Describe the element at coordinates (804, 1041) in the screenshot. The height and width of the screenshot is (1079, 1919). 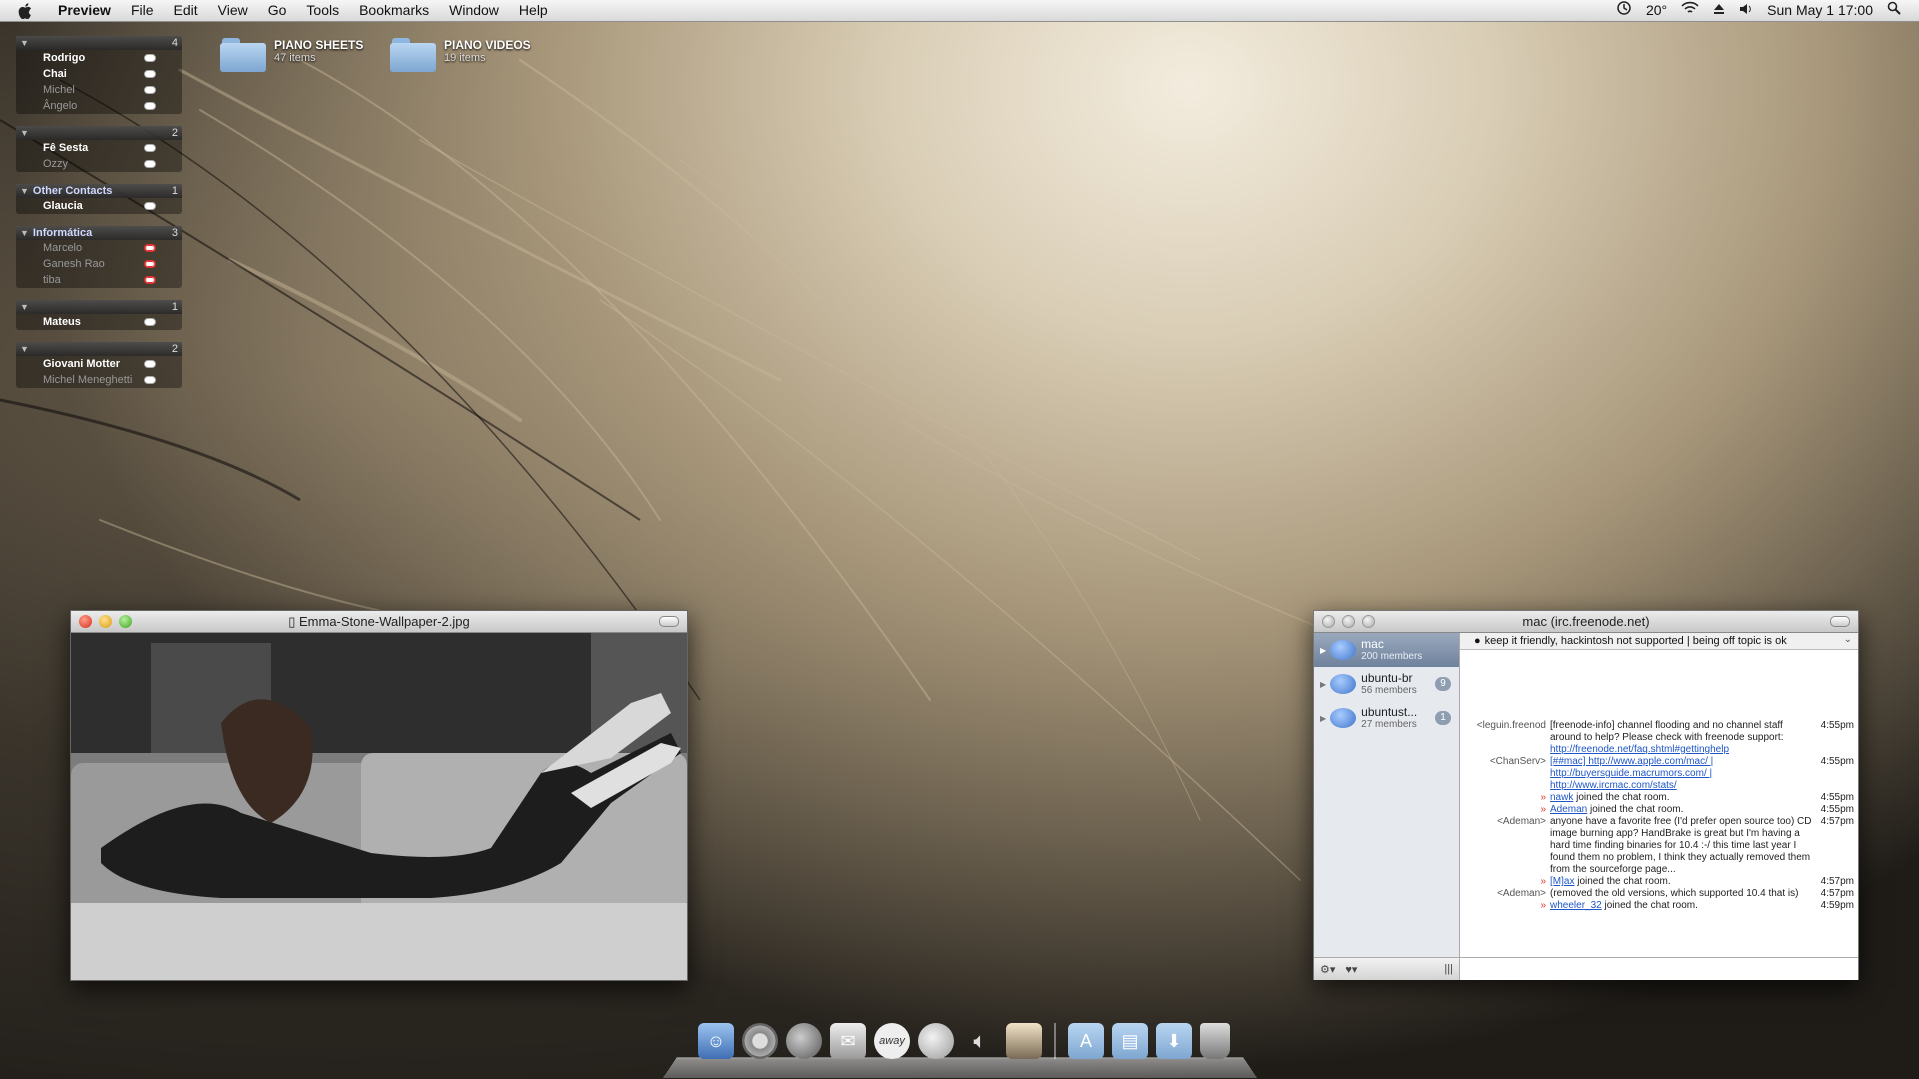
I see `firefox-icon` at that location.